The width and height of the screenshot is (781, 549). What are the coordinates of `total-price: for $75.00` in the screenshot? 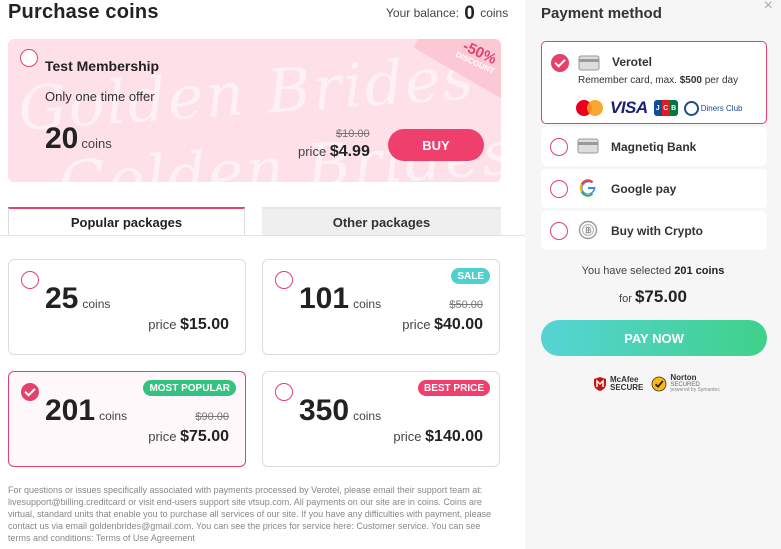 It's located at (653, 297).